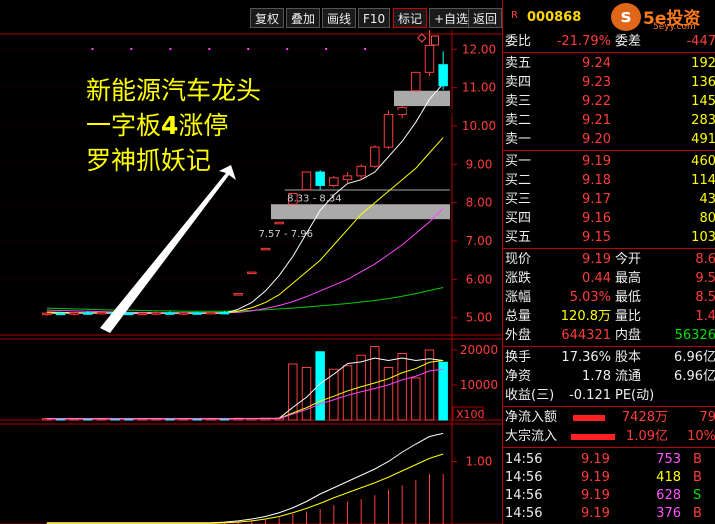 This screenshot has height=524, width=715. What do you see at coordinates (479, 164) in the screenshot?
I see `price-tick-label: 9.00` at bounding box center [479, 164].